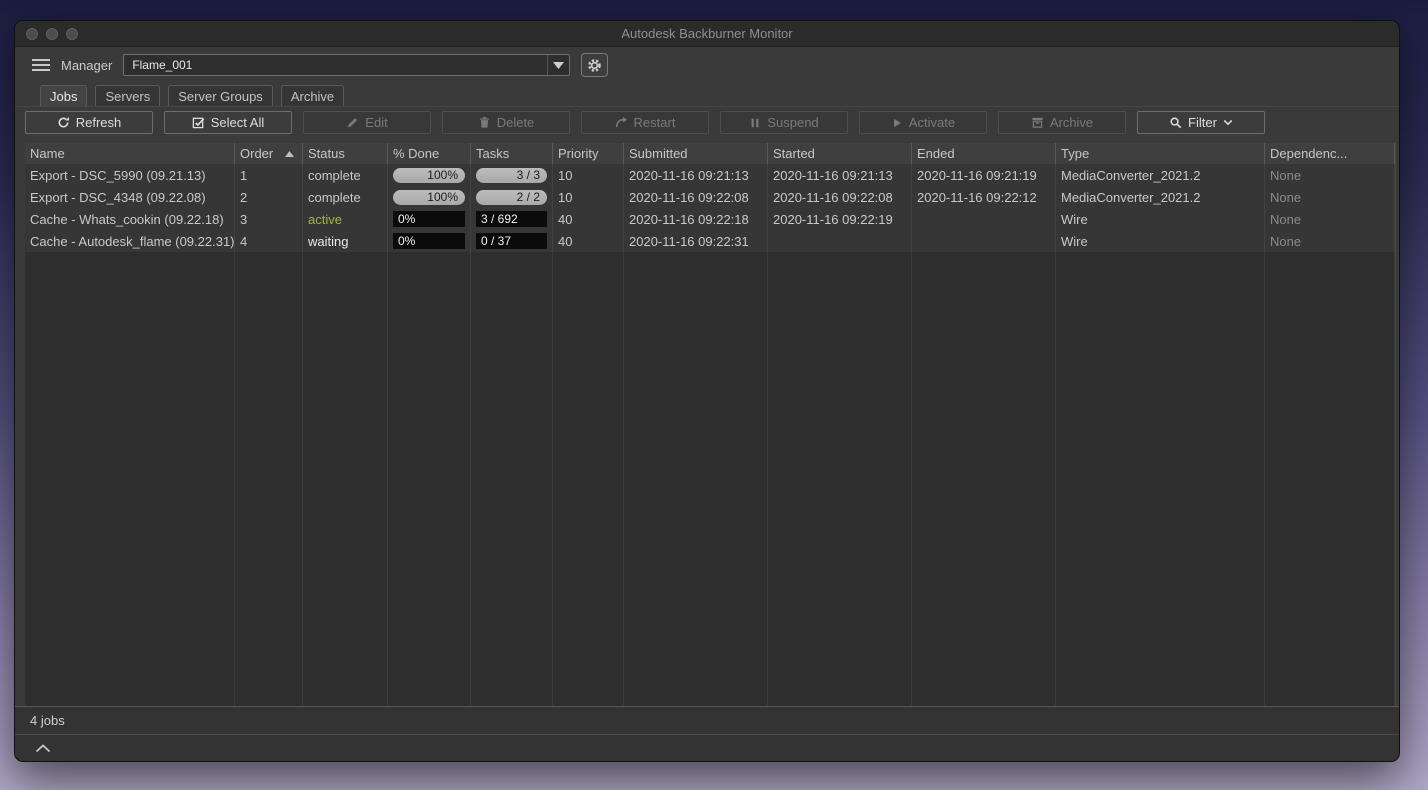 Image resolution: width=1428 pixels, height=790 pixels. I want to click on traffic-lights, so click(52, 33).